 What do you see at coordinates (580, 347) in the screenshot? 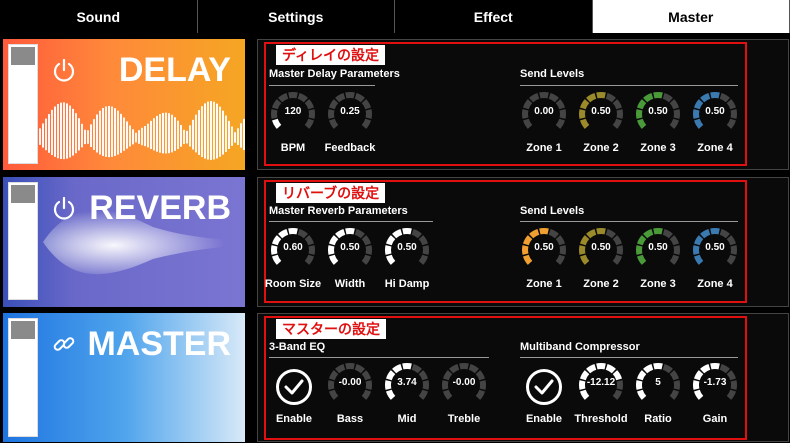
I see `compressor-title: Multiband Compressor` at bounding box center [580, 347].